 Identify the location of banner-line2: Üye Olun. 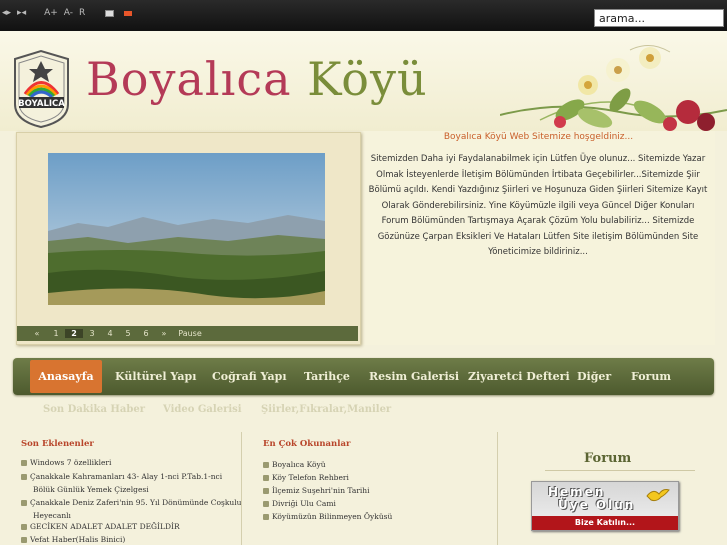
(597, 505).